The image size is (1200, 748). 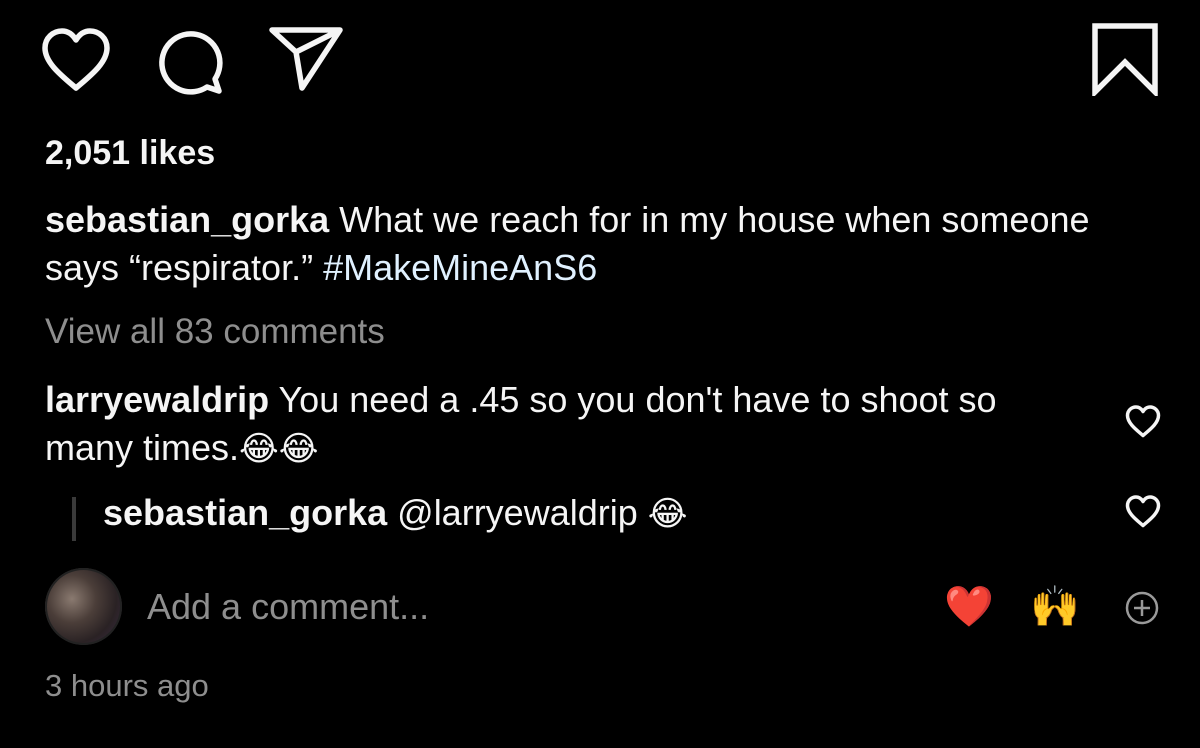 I want to click on reply-emoji: 😂, so click(x=667, y=514).